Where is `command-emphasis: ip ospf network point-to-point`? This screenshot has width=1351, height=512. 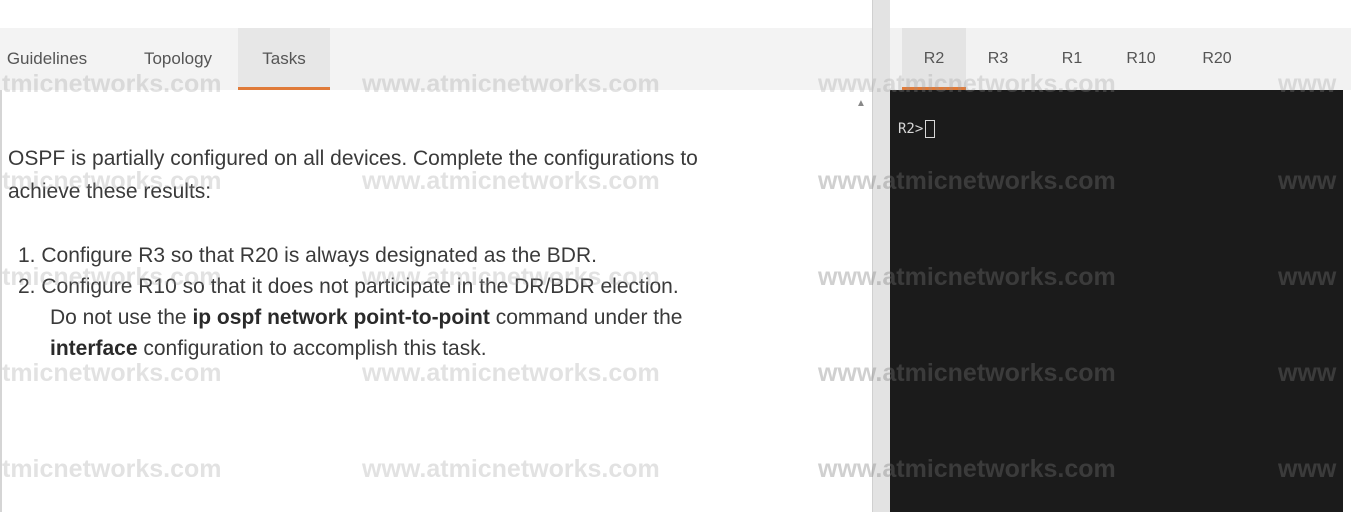
command-emphasis: ip ospf network point-to-point is located at coordinates (341, 317).